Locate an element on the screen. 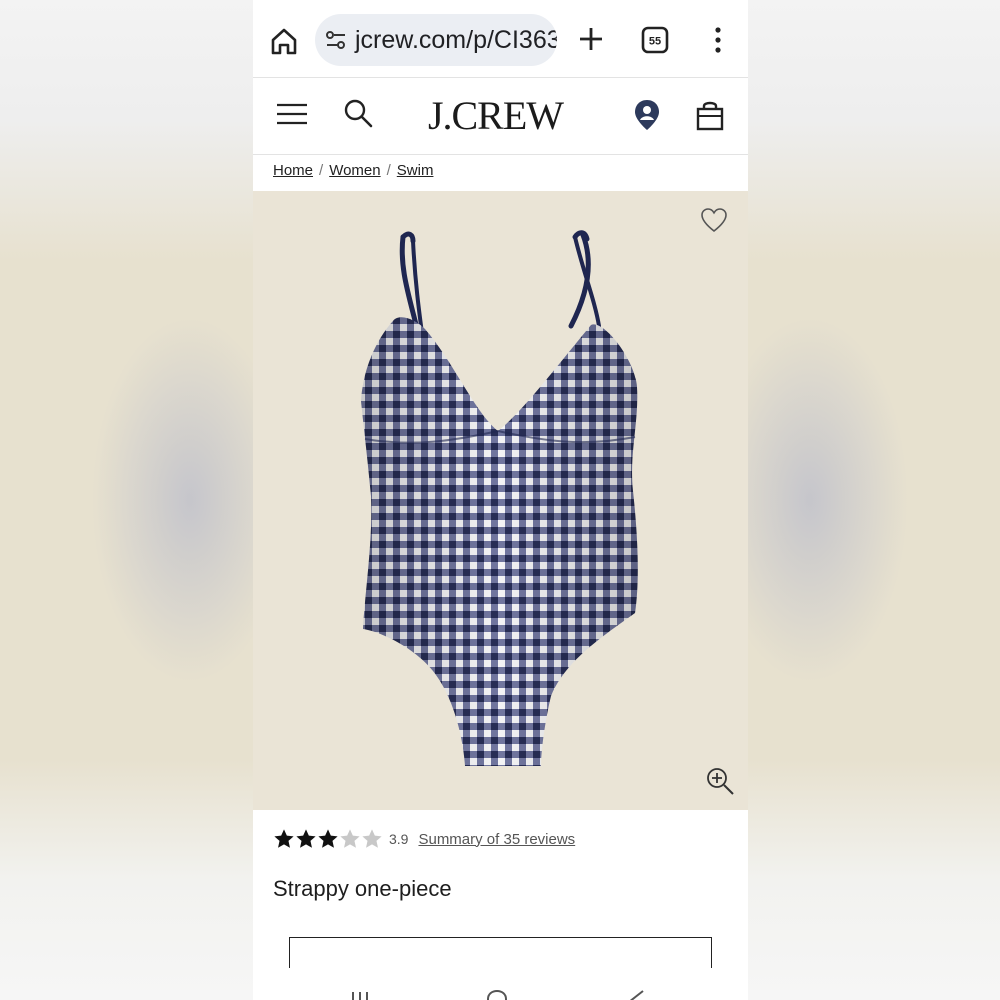 The width and height of the screenshot is (1000, 1000). recents-icon is located at coordinates (360, 995).